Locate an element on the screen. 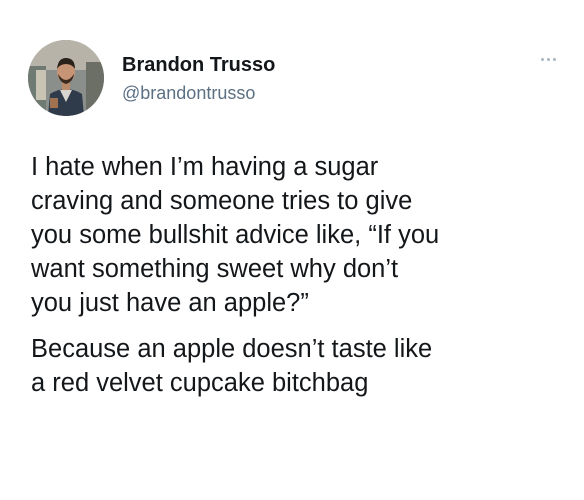 The height and width of the screenshot is (500, 584). avatar is located at coordinates (66, 78).